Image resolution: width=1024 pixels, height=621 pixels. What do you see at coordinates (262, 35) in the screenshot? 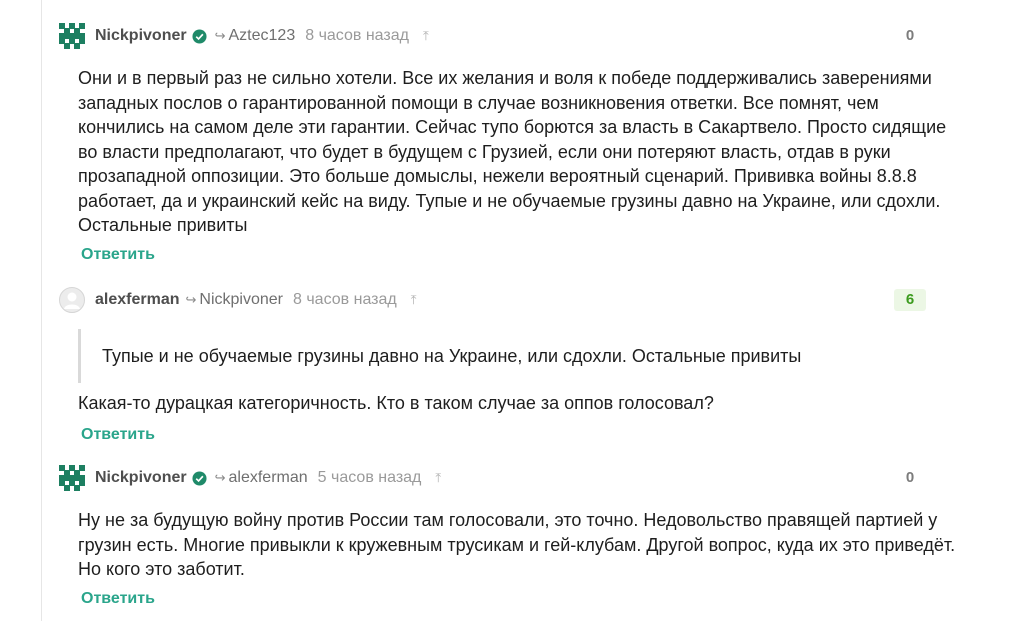
I see `reply-to-username: Aztec123` at bounding box center [262, 35].